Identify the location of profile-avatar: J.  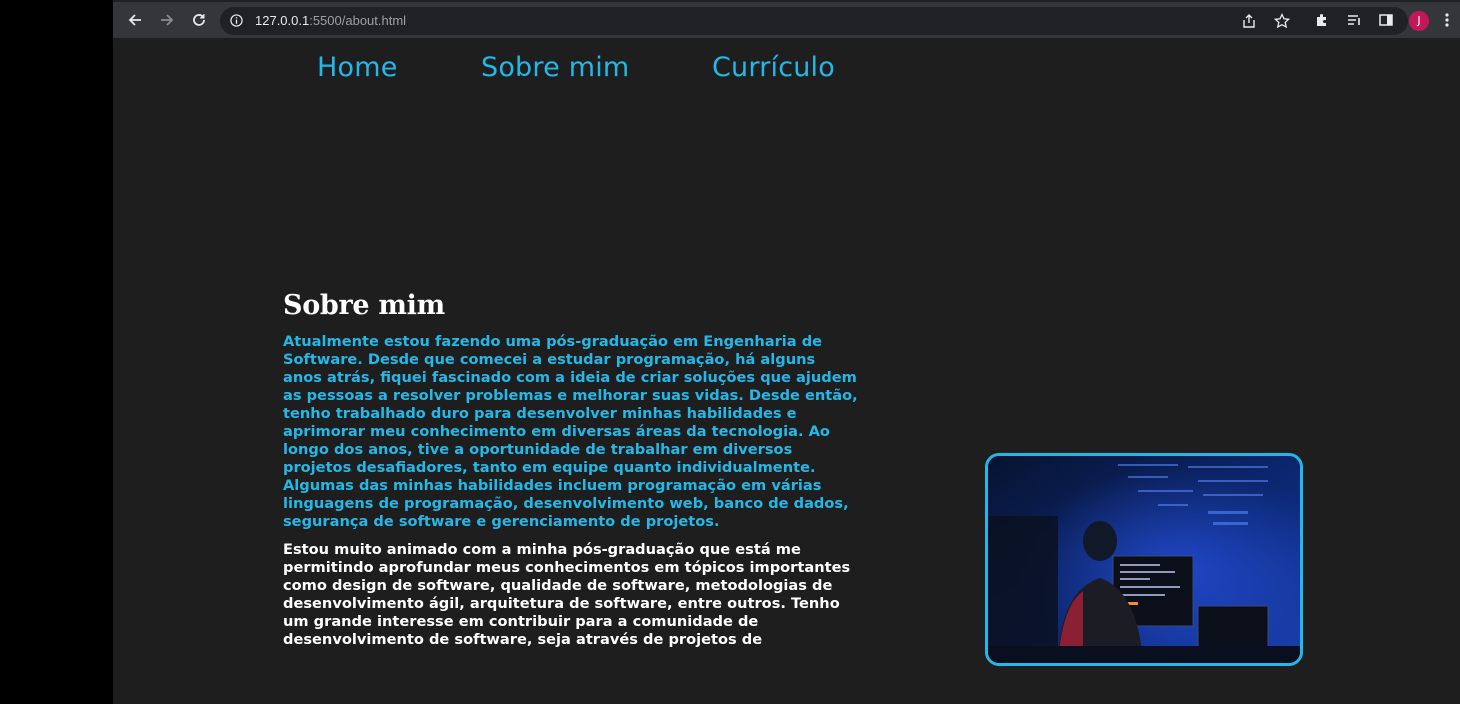
(1419, 21).